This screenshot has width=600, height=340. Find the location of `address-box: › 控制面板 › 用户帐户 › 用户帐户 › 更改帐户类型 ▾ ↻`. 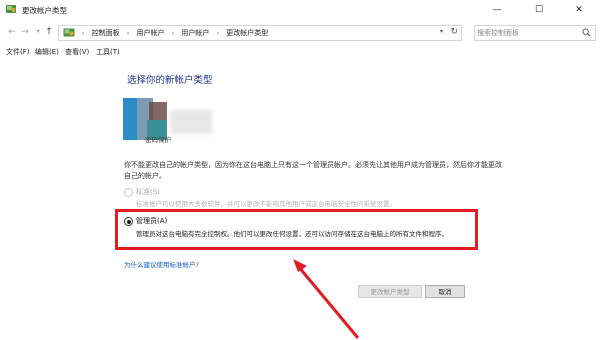

address-box: › 控制面板 › 用户帐户 › 用户帐户 › 更改帐户类型 ▾ ↻ is located at coordinates (260, 33).